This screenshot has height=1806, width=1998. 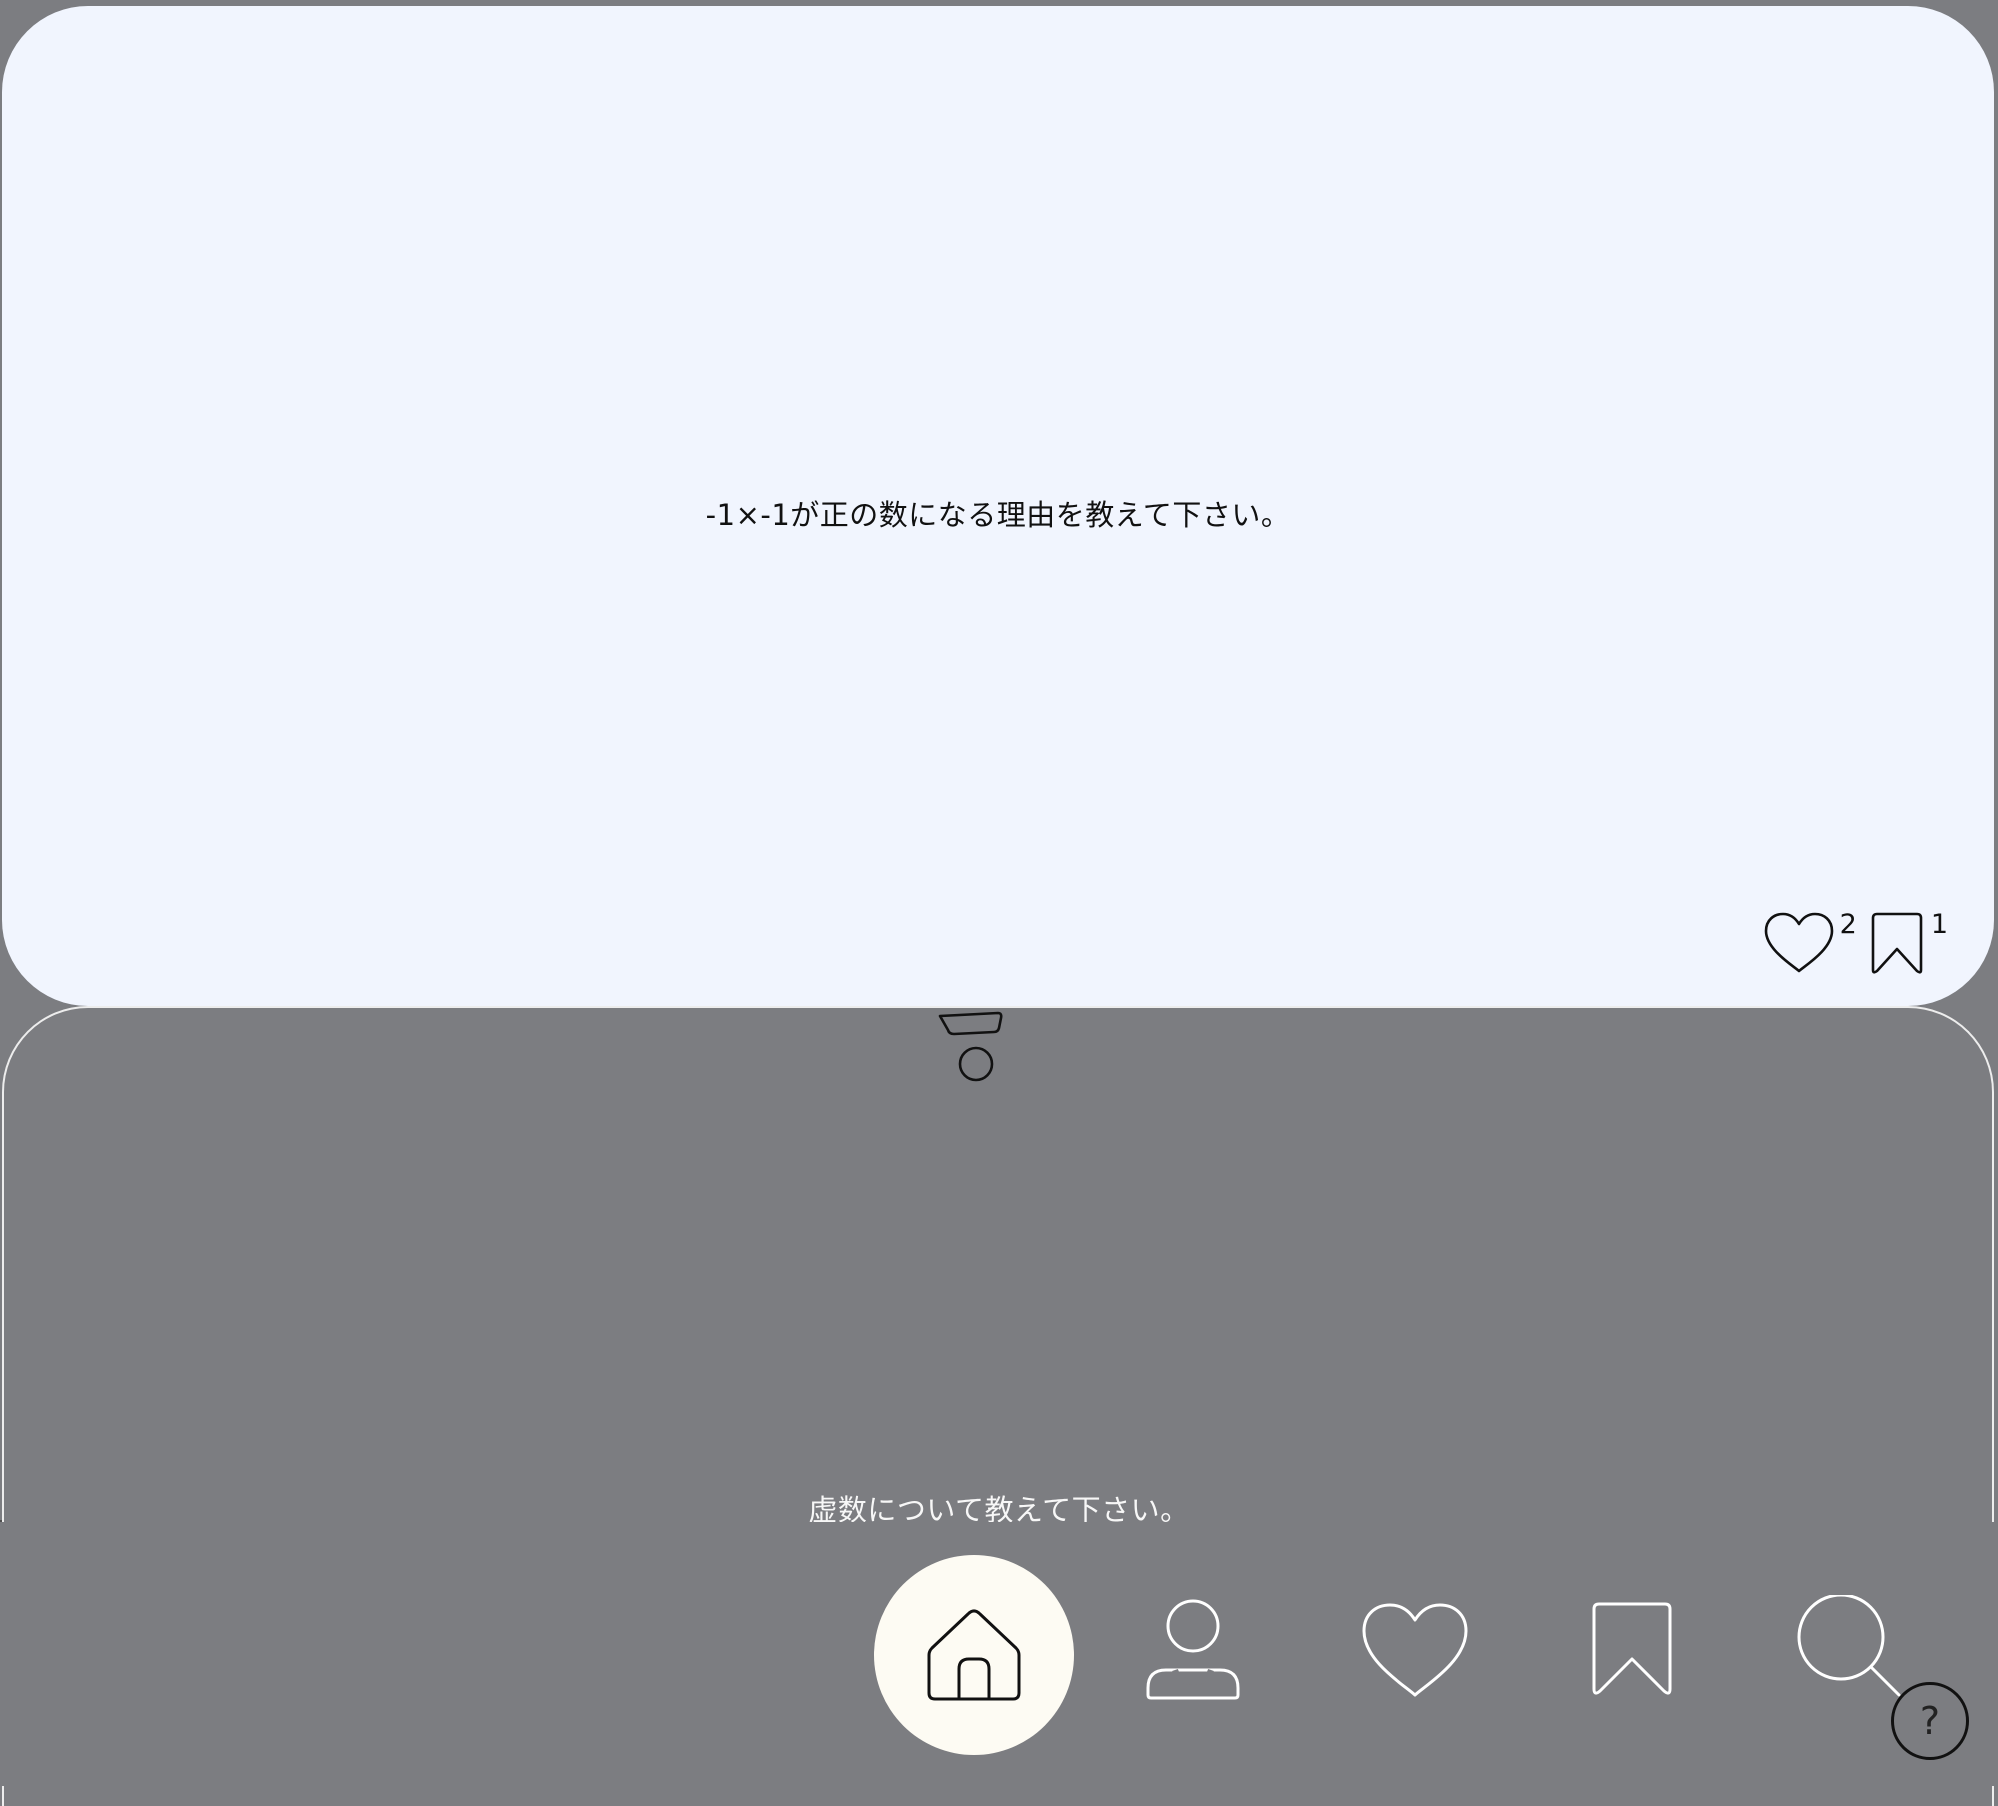 I want to click on nav-bookmarks-button, so click(x=1632, y=1652).